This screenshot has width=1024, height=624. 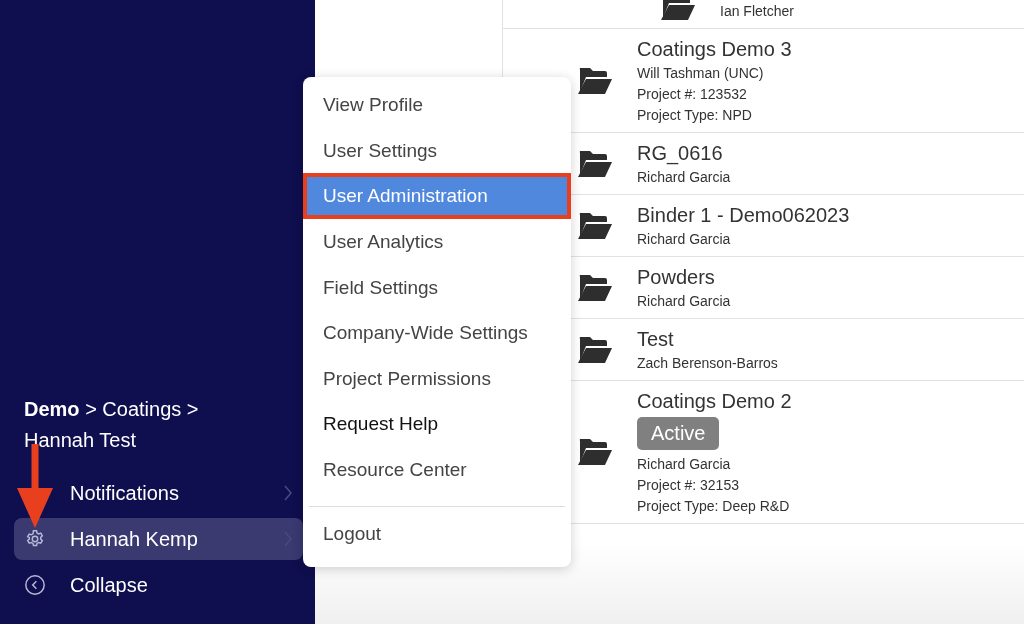 What do you see at coordinates (743, 215) in the screenshot?
I see `project-title: Binder 1 - Demo062023` at bounding box center [743, 215].